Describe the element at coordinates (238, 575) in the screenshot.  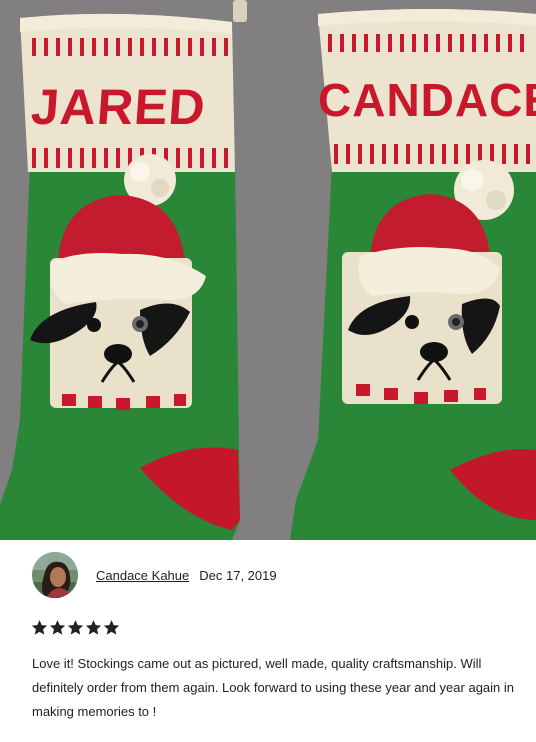
I see `review-date: Dec 17, 2019` at that location.